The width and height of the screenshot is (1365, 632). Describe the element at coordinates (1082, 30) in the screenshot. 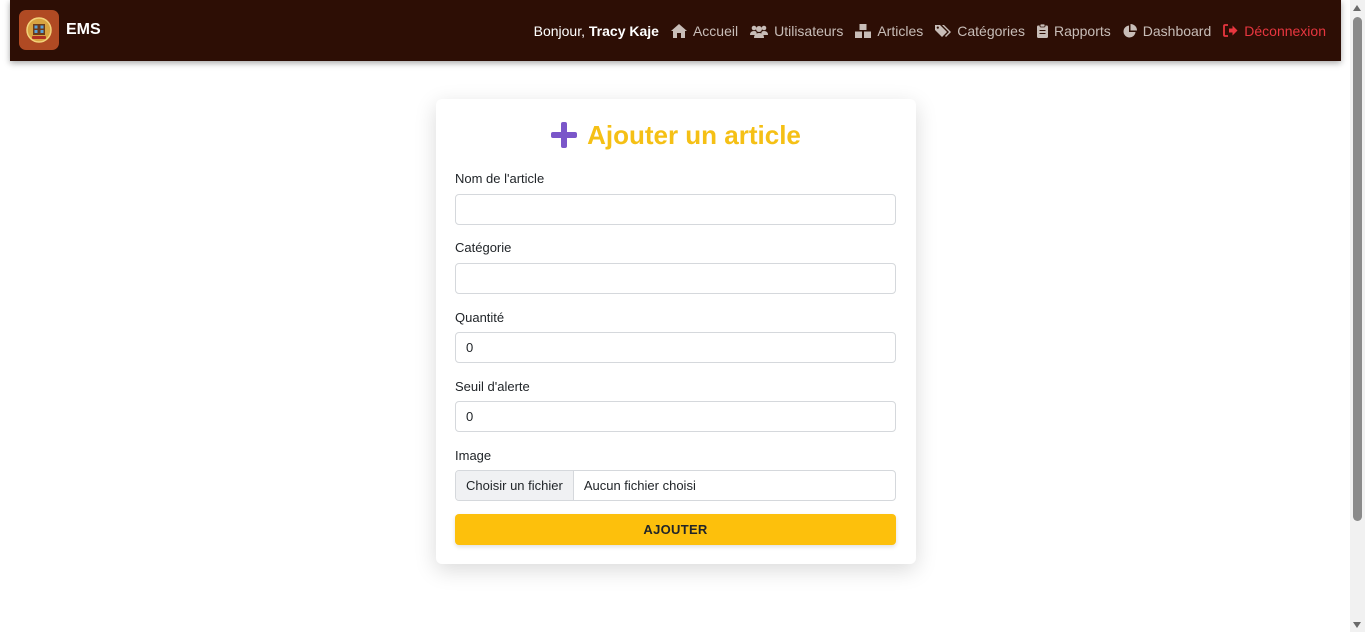

I see `nav-link-label: Rapports` at that location.